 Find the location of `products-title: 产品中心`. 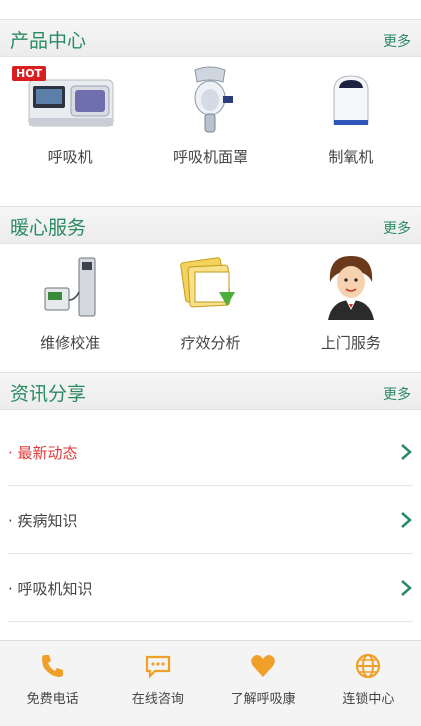

products-title: 产品中心 is located at coordinates (48, 41).